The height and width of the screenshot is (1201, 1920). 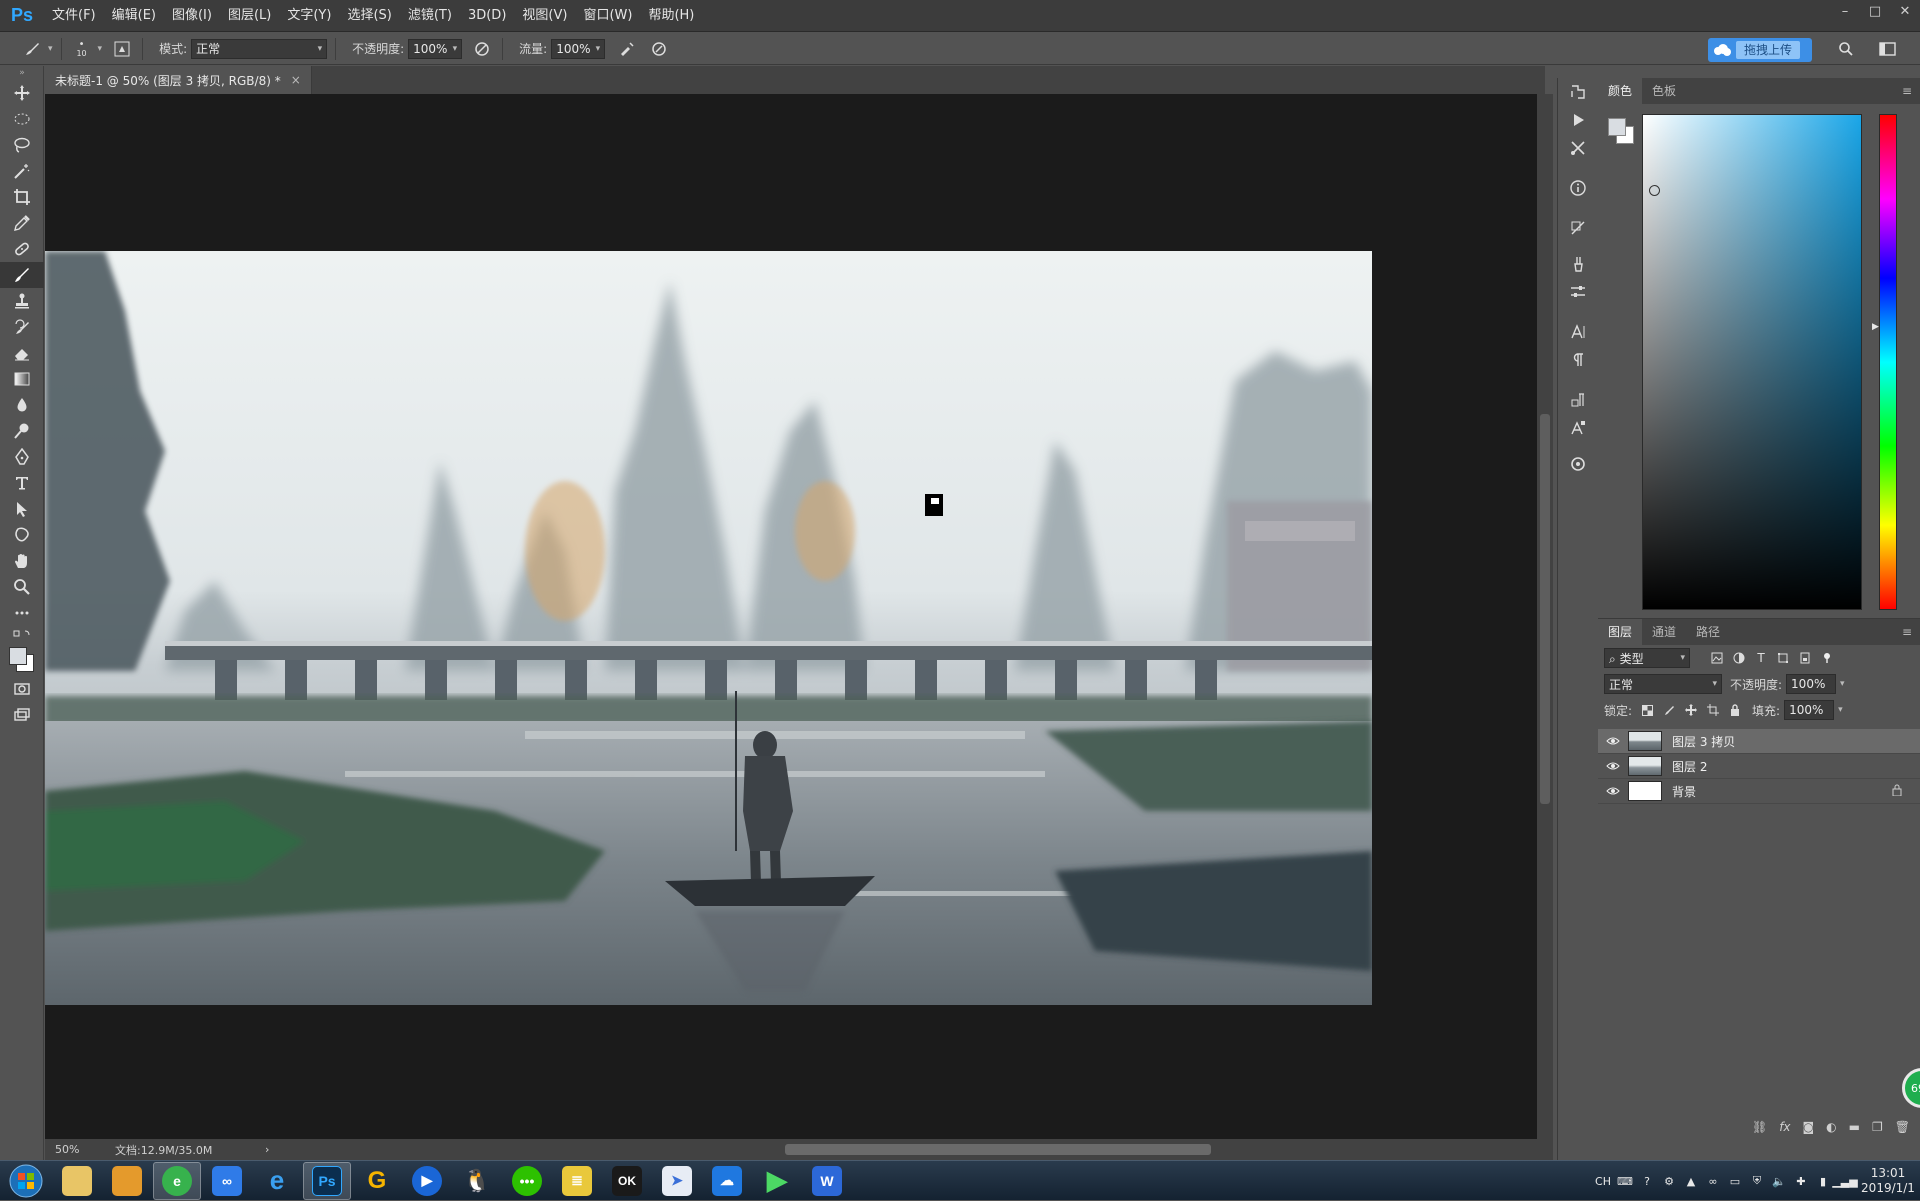 I want to click on character-styles-icon, so click(x=1578, y=428).